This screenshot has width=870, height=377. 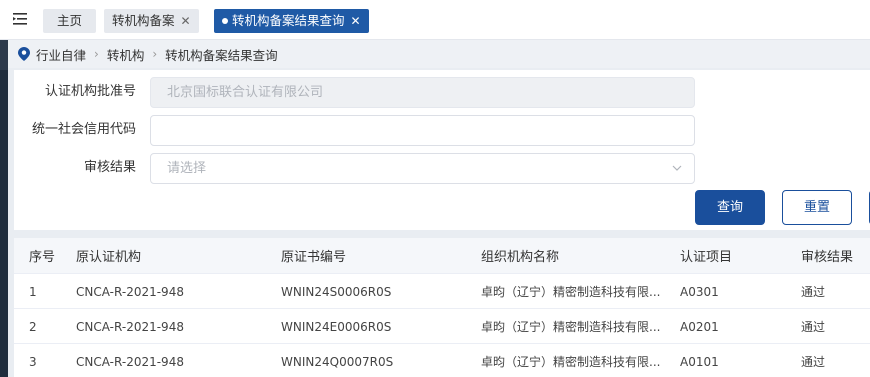 What do you see at coordinates (314, 257) in the screenshot?
I see `header-original-cert-no: 原证书编号` at bounding box center [314, 257].